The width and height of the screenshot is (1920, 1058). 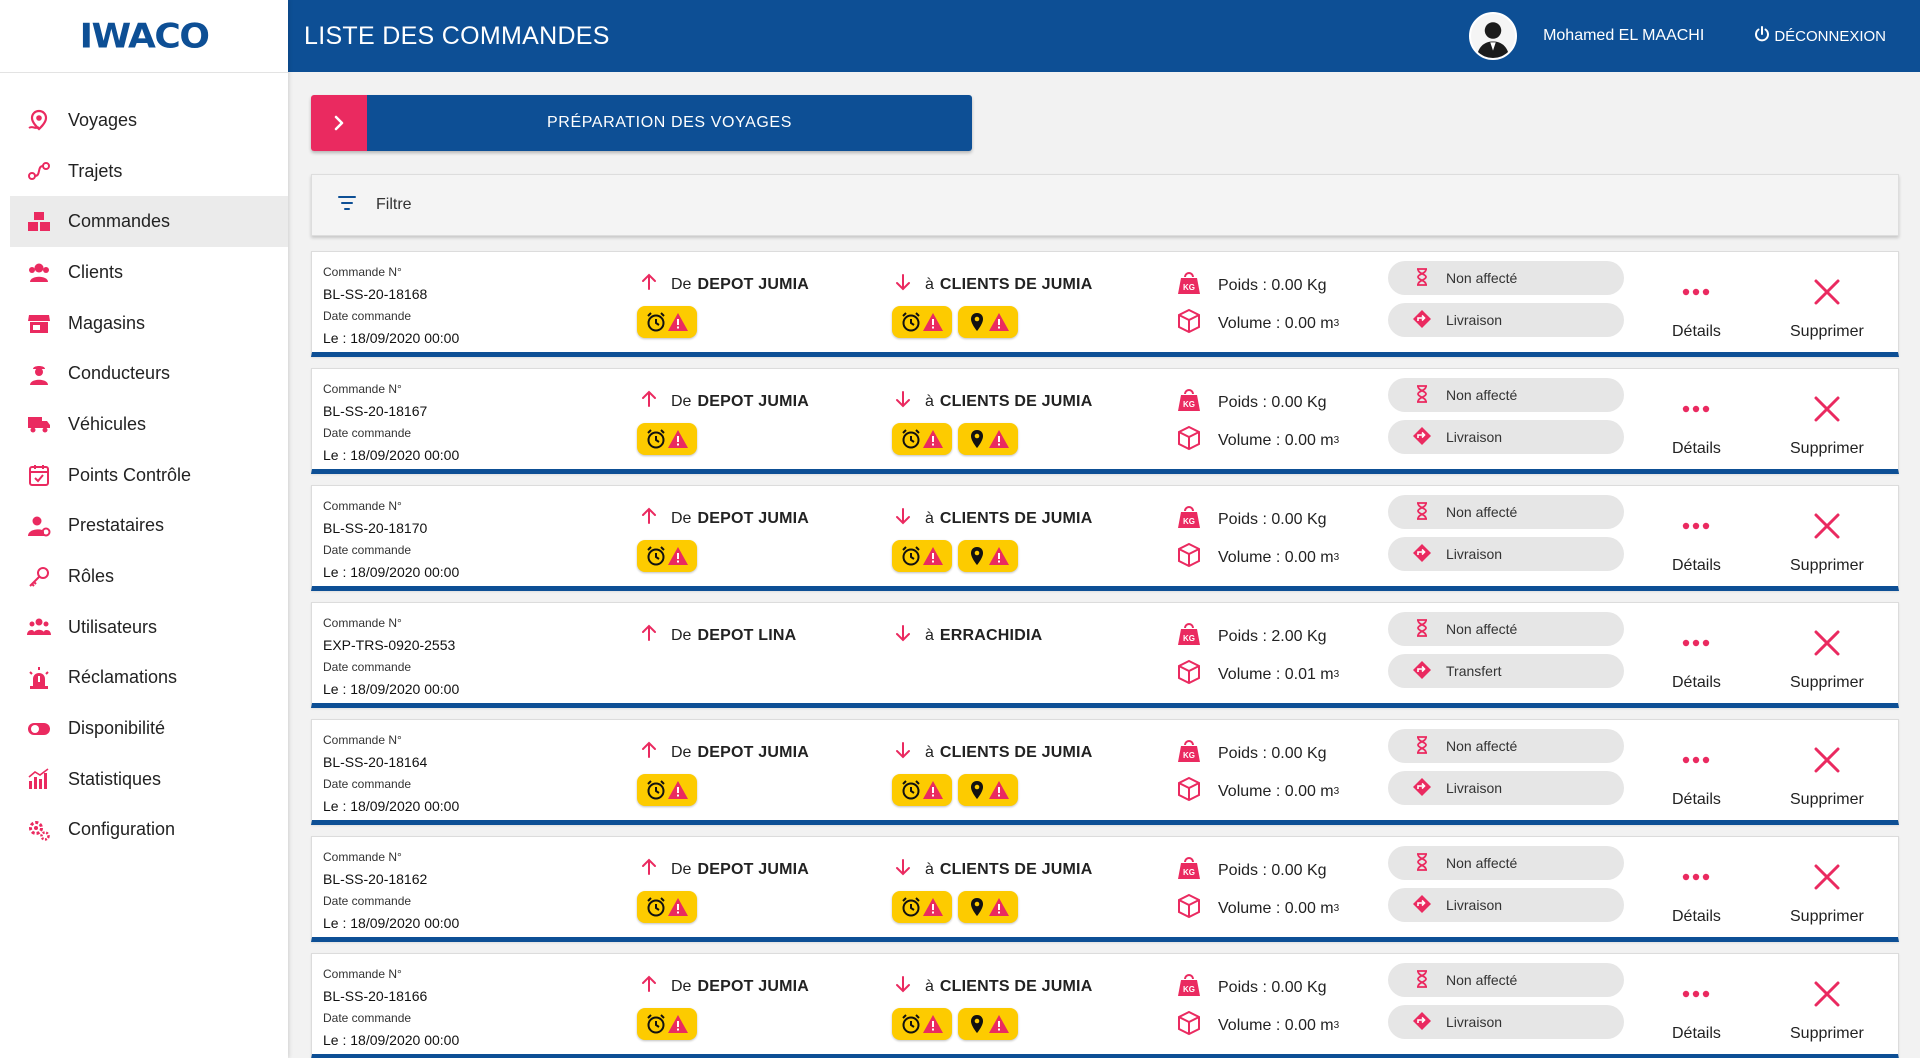 I want to click on volume-value: 0.00 m, so click(x=1309, y=791).